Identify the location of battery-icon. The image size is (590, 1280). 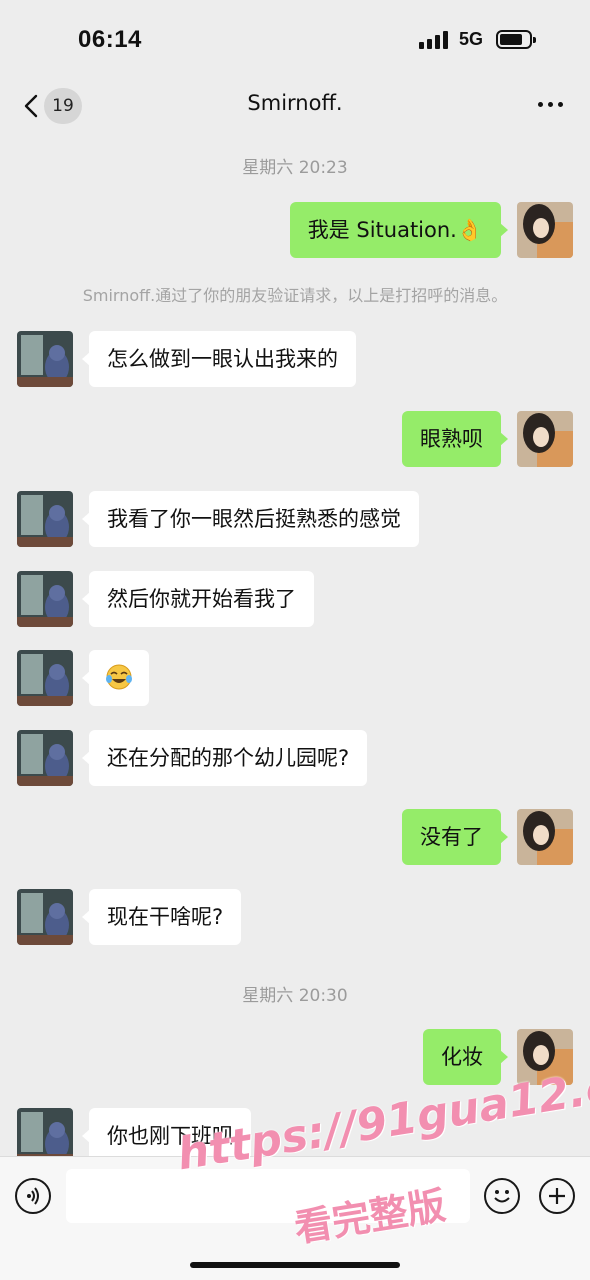
(516, 39).